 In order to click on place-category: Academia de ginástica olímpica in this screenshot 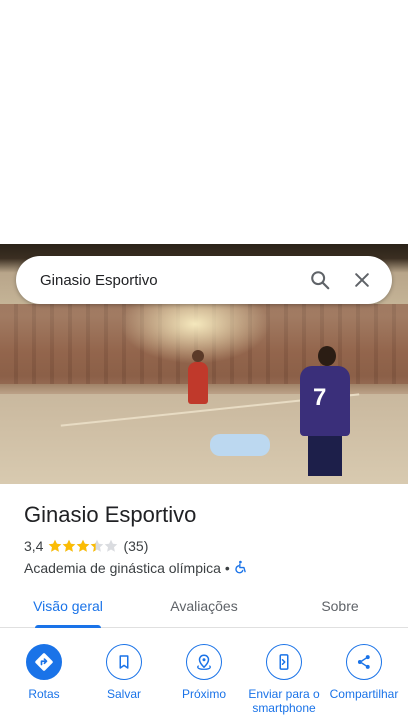, I will do `click(122, 568)`.